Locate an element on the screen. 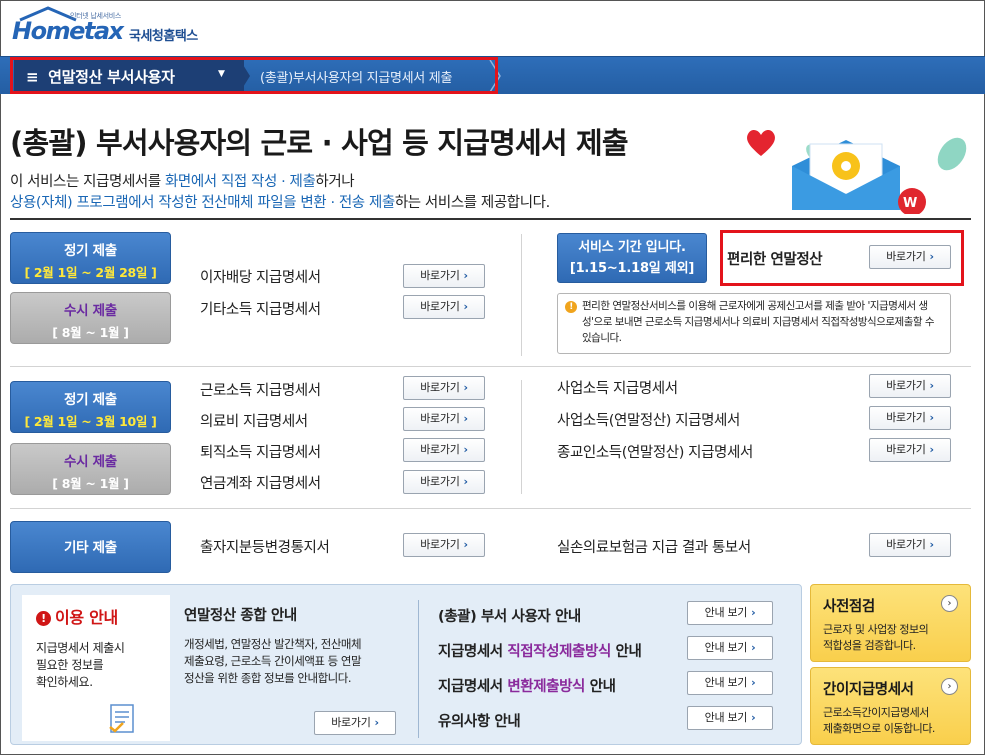  page-title: (총괄) 부서사용자의 근로 · 사업 등 지급명세서 제출 is located at coordinates (319, 143).